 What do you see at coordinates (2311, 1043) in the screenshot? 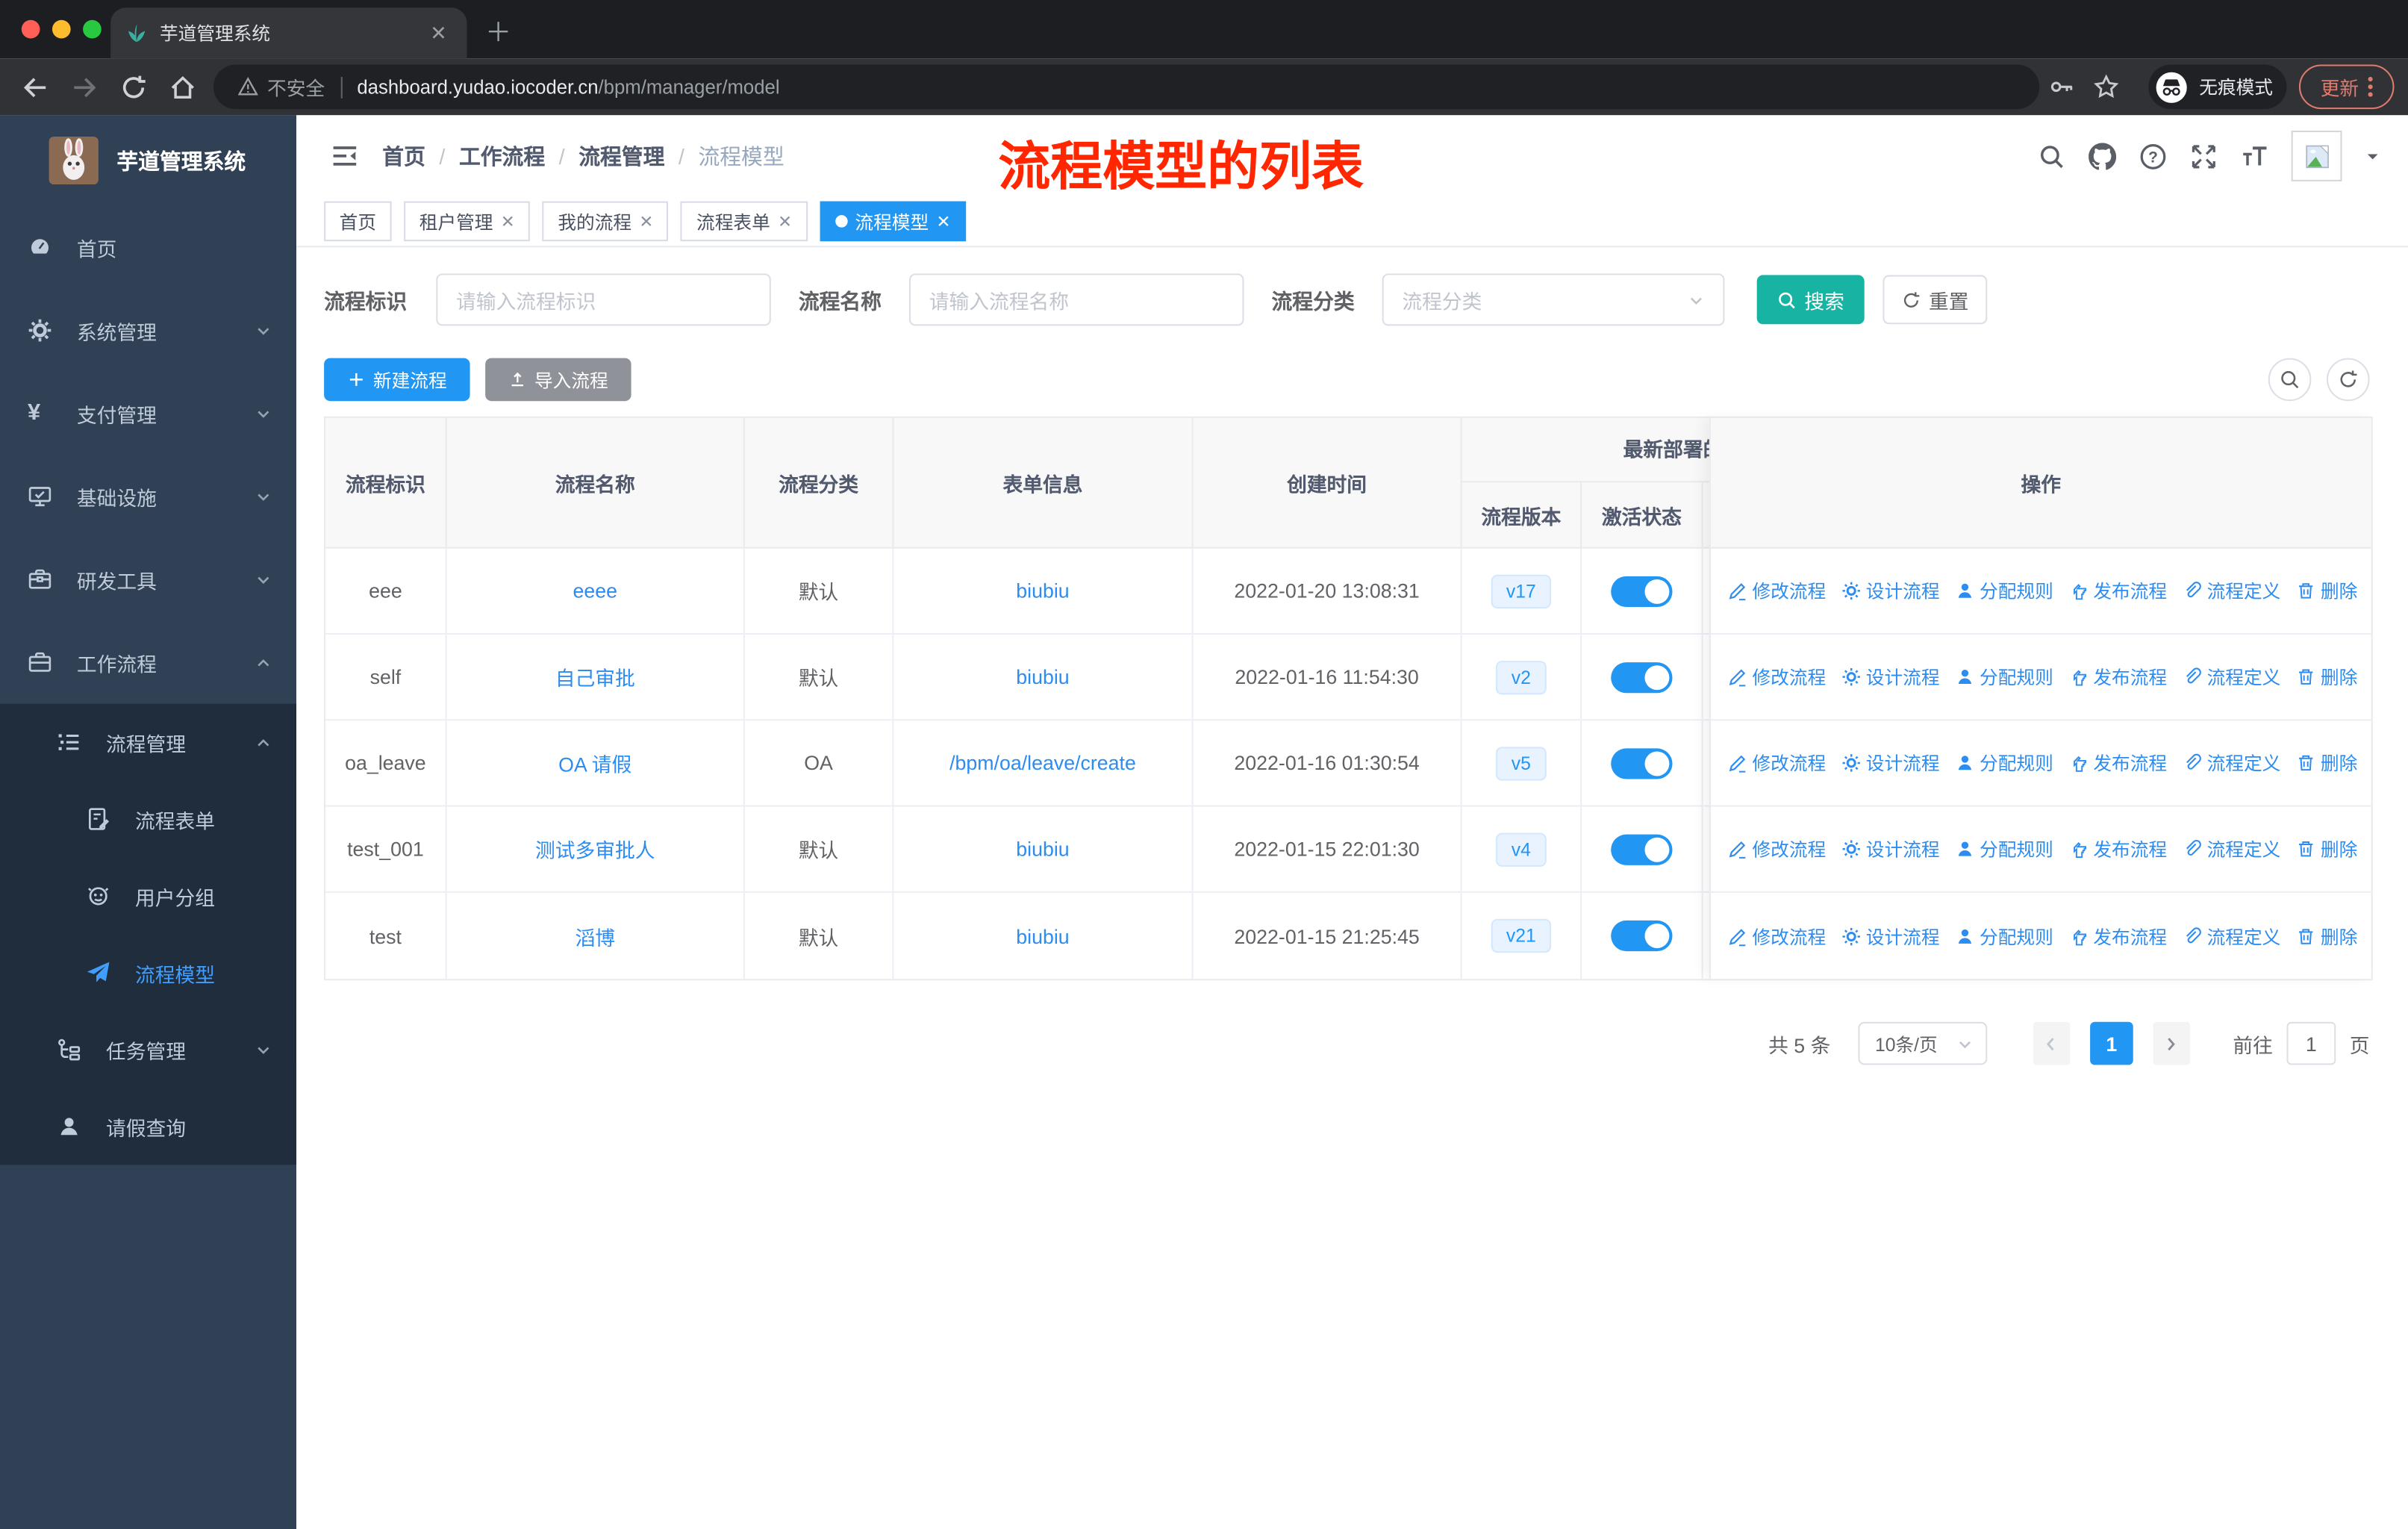
I see `goto-page-input: 1` at bounding box center [2311, 1043].